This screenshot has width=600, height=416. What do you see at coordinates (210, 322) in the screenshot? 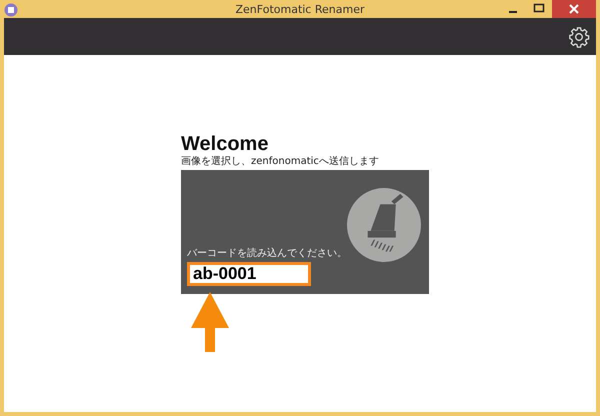
I see `up-arrow-drawing` at bounding box center [210, 322].